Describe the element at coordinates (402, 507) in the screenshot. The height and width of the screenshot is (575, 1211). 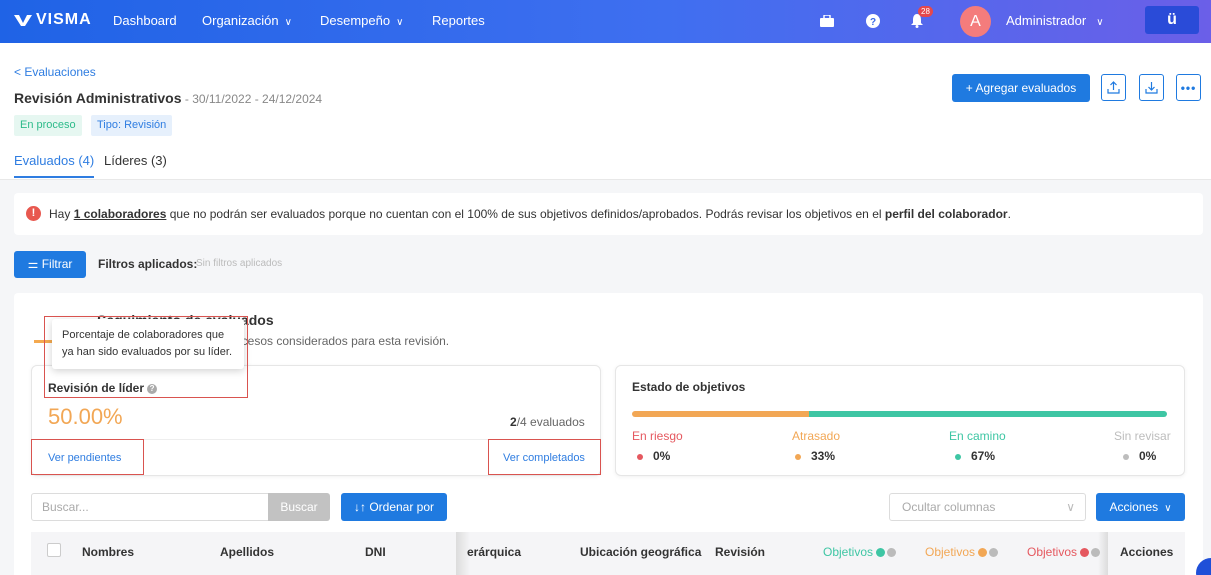
I see `order-by-label: Ordenar por` at that location.